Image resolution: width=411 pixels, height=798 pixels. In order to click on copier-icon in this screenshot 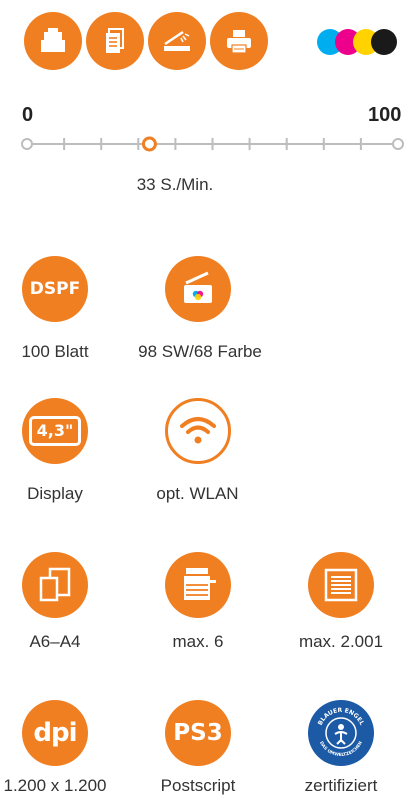, I will do `click(200, 584)`.